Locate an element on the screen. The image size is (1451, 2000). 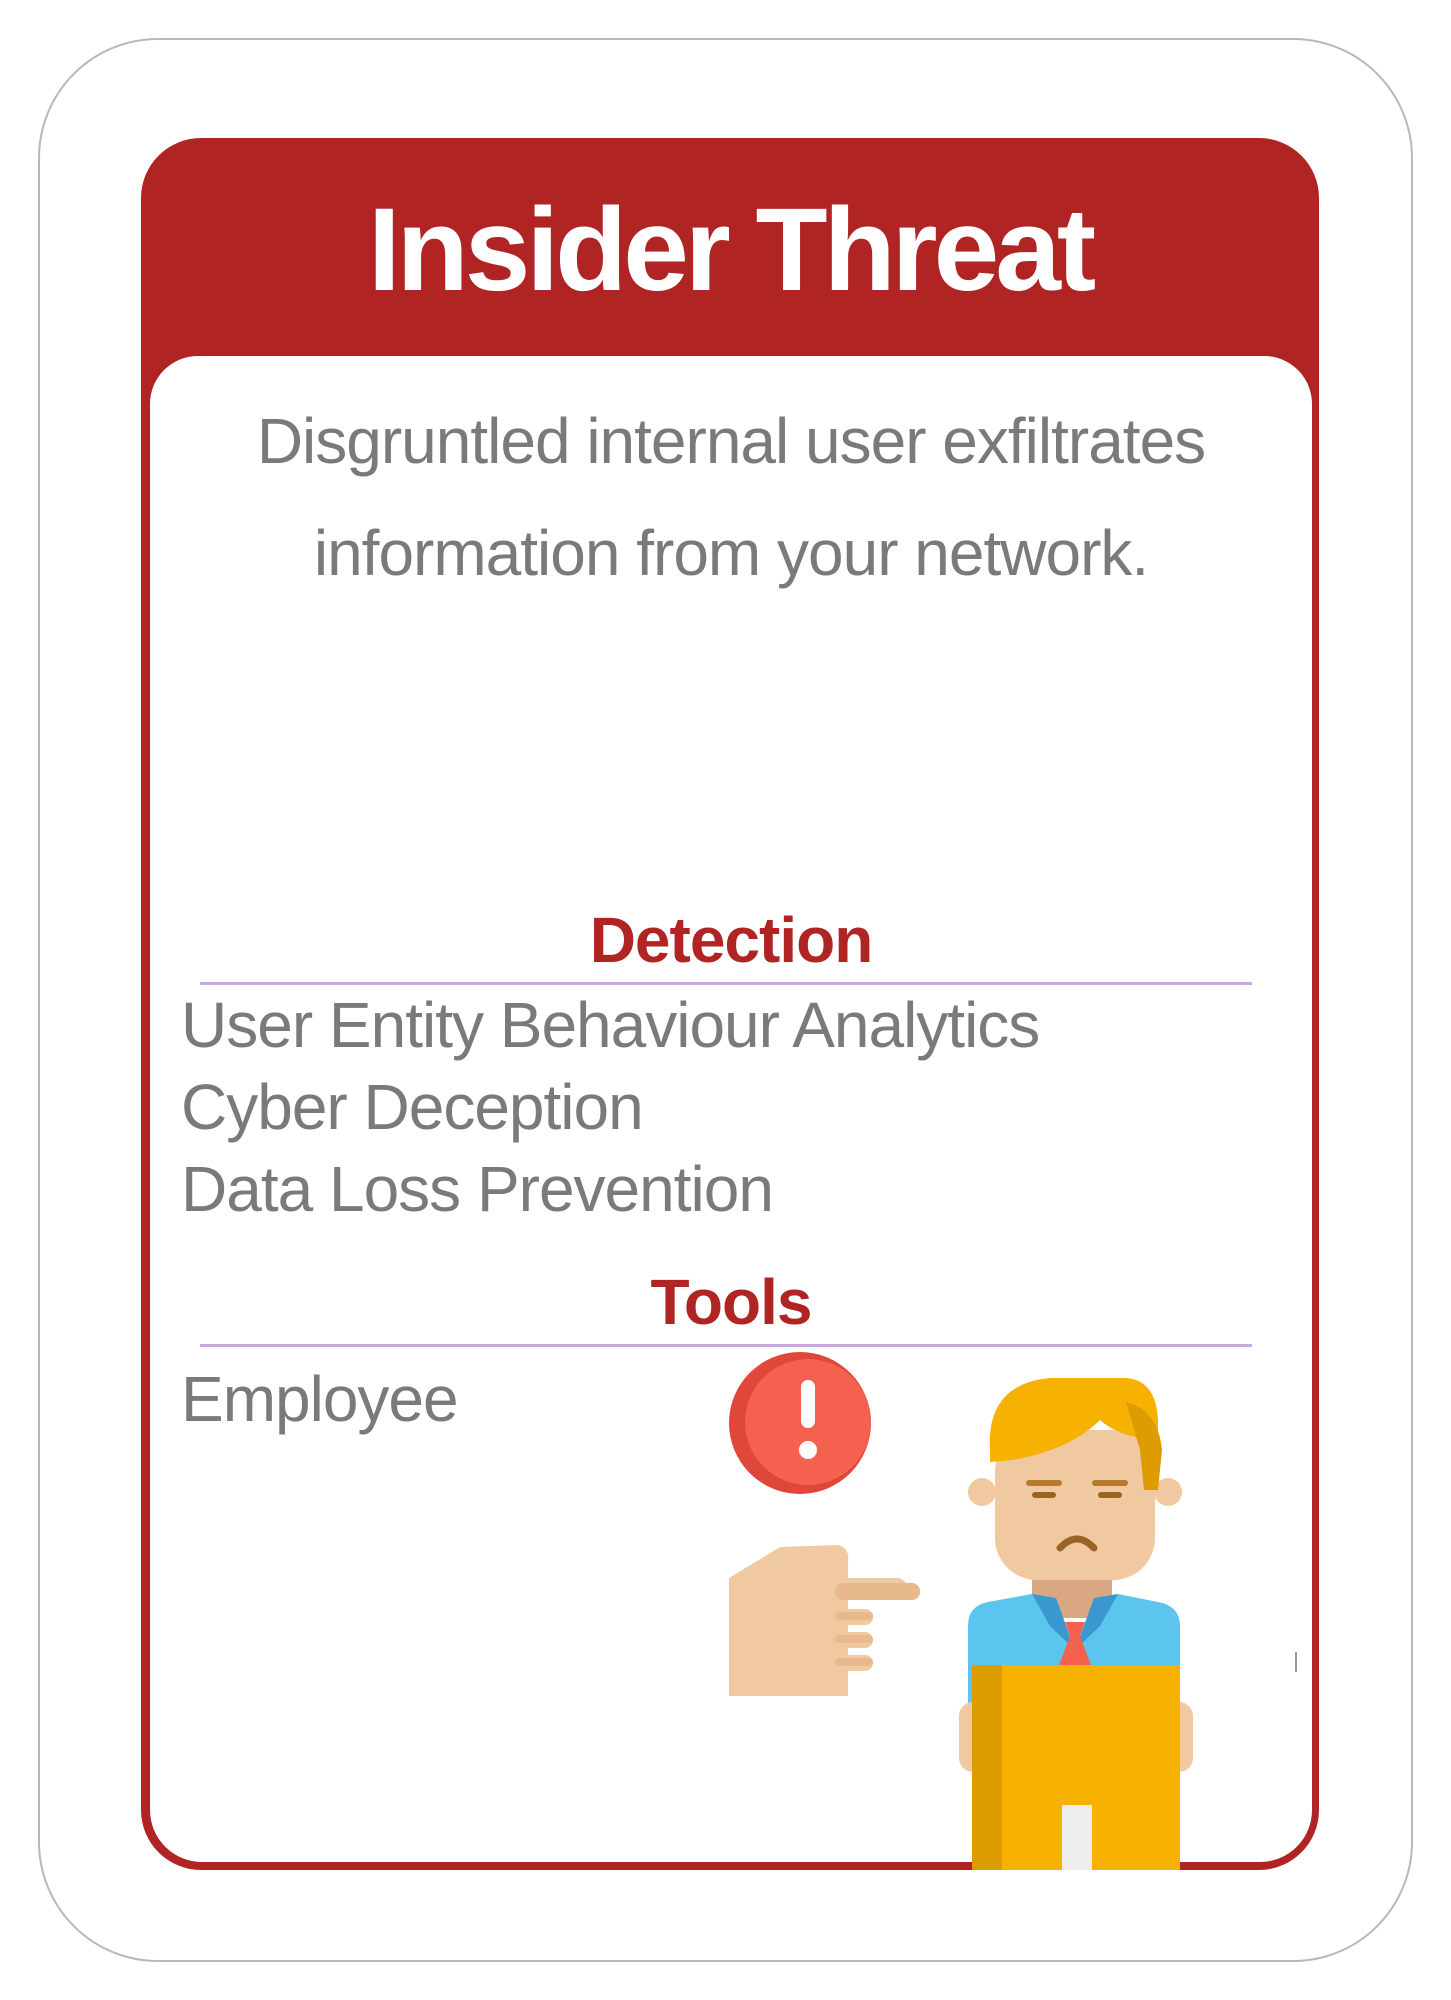
tools-item-employee: Employee is located at coordinates (320, 1399).